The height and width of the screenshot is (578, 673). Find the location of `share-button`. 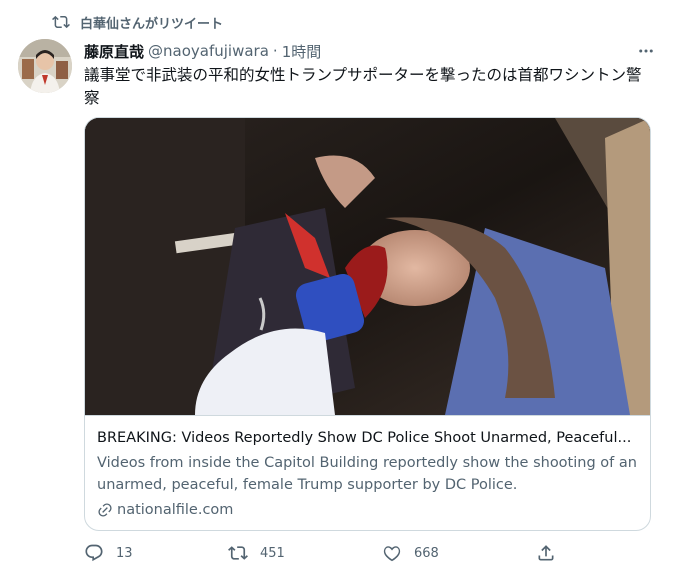

share-button is located at coordinates (552, 553).